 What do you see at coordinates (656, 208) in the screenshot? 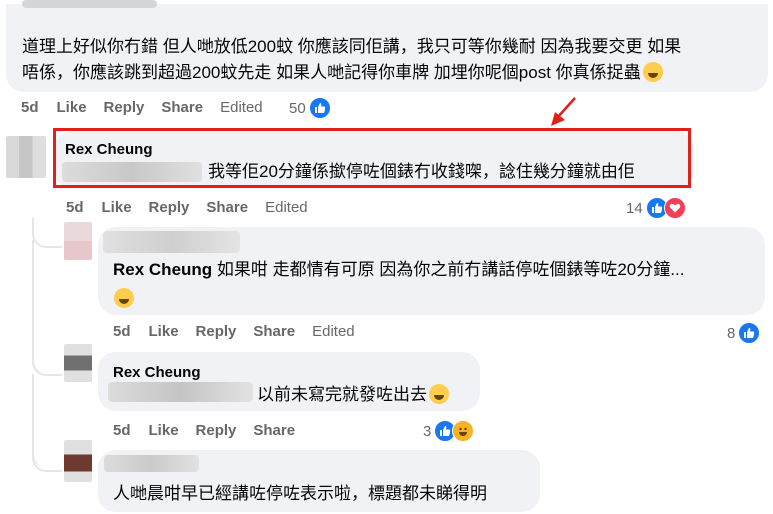
I see `comment-2-reactions: 14` at bounding box center [656, 208].